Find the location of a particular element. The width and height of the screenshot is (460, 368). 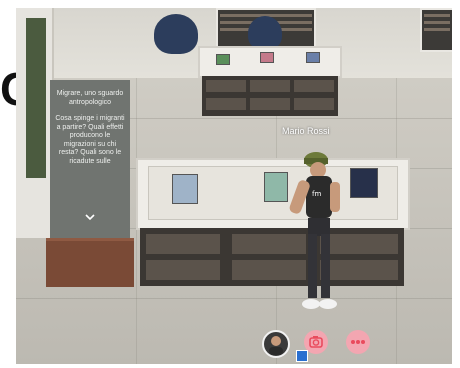

pillar is located at coordinates (35, 123).